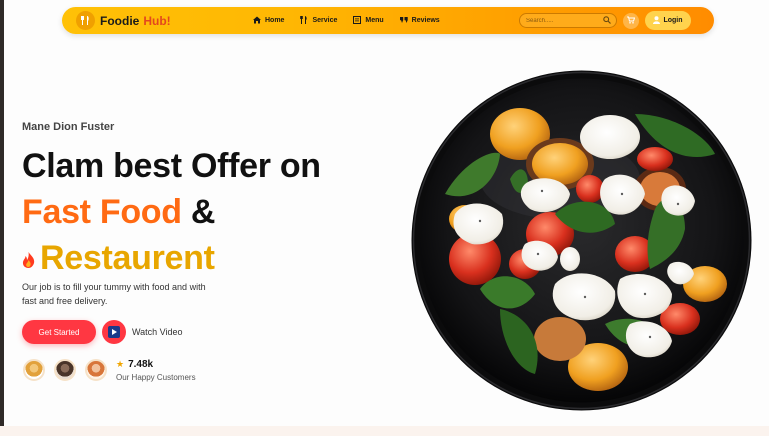  I want to click on cart-icon, so click(631, 21).